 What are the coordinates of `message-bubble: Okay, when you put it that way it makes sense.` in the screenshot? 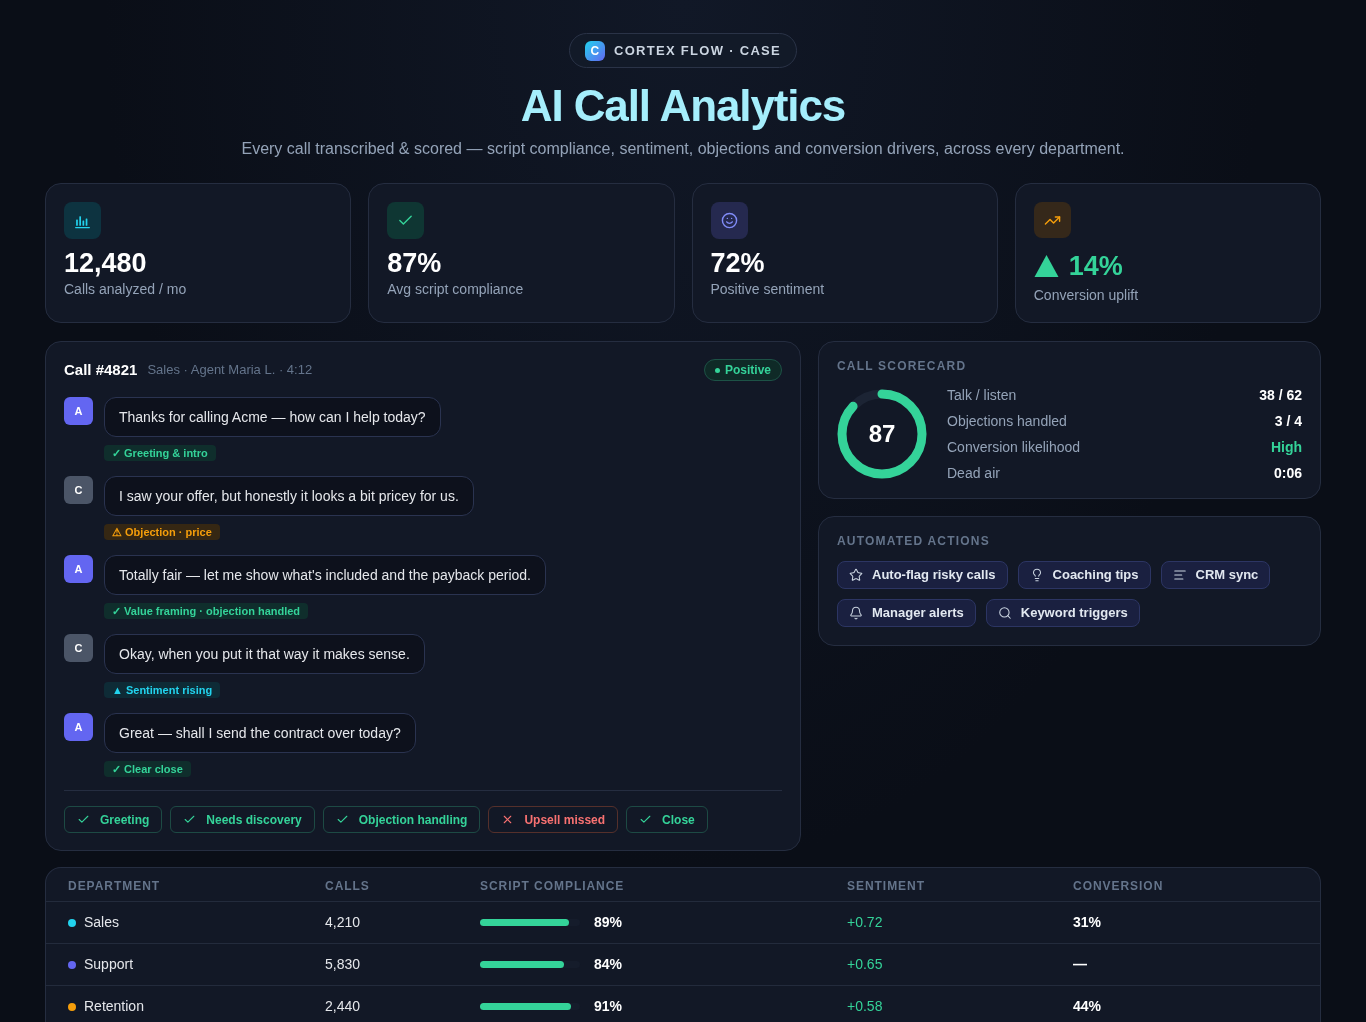 It's located at (264, 654).